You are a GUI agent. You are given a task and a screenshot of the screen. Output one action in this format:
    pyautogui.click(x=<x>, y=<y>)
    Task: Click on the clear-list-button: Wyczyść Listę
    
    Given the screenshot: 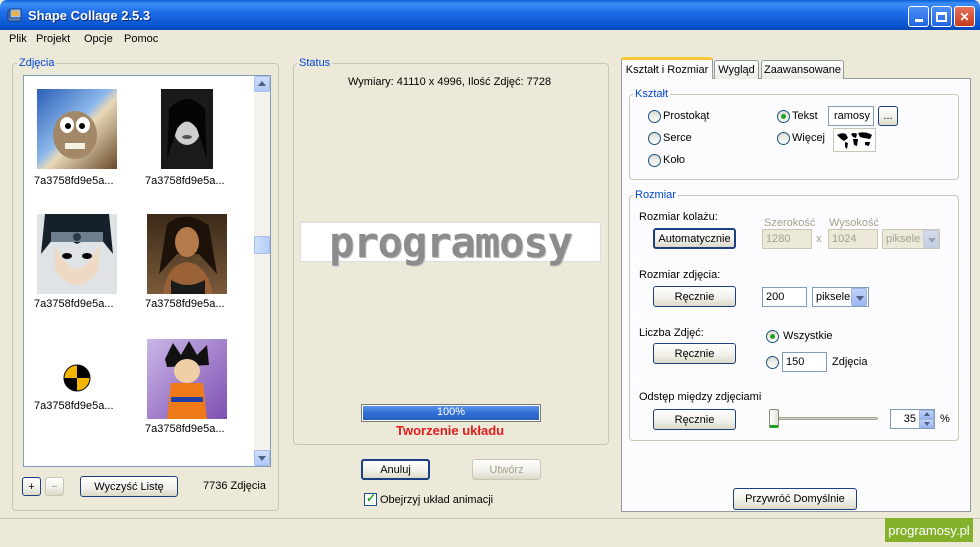 What is the action you would take?
    pyautogui.click(x=129, y=486)
    